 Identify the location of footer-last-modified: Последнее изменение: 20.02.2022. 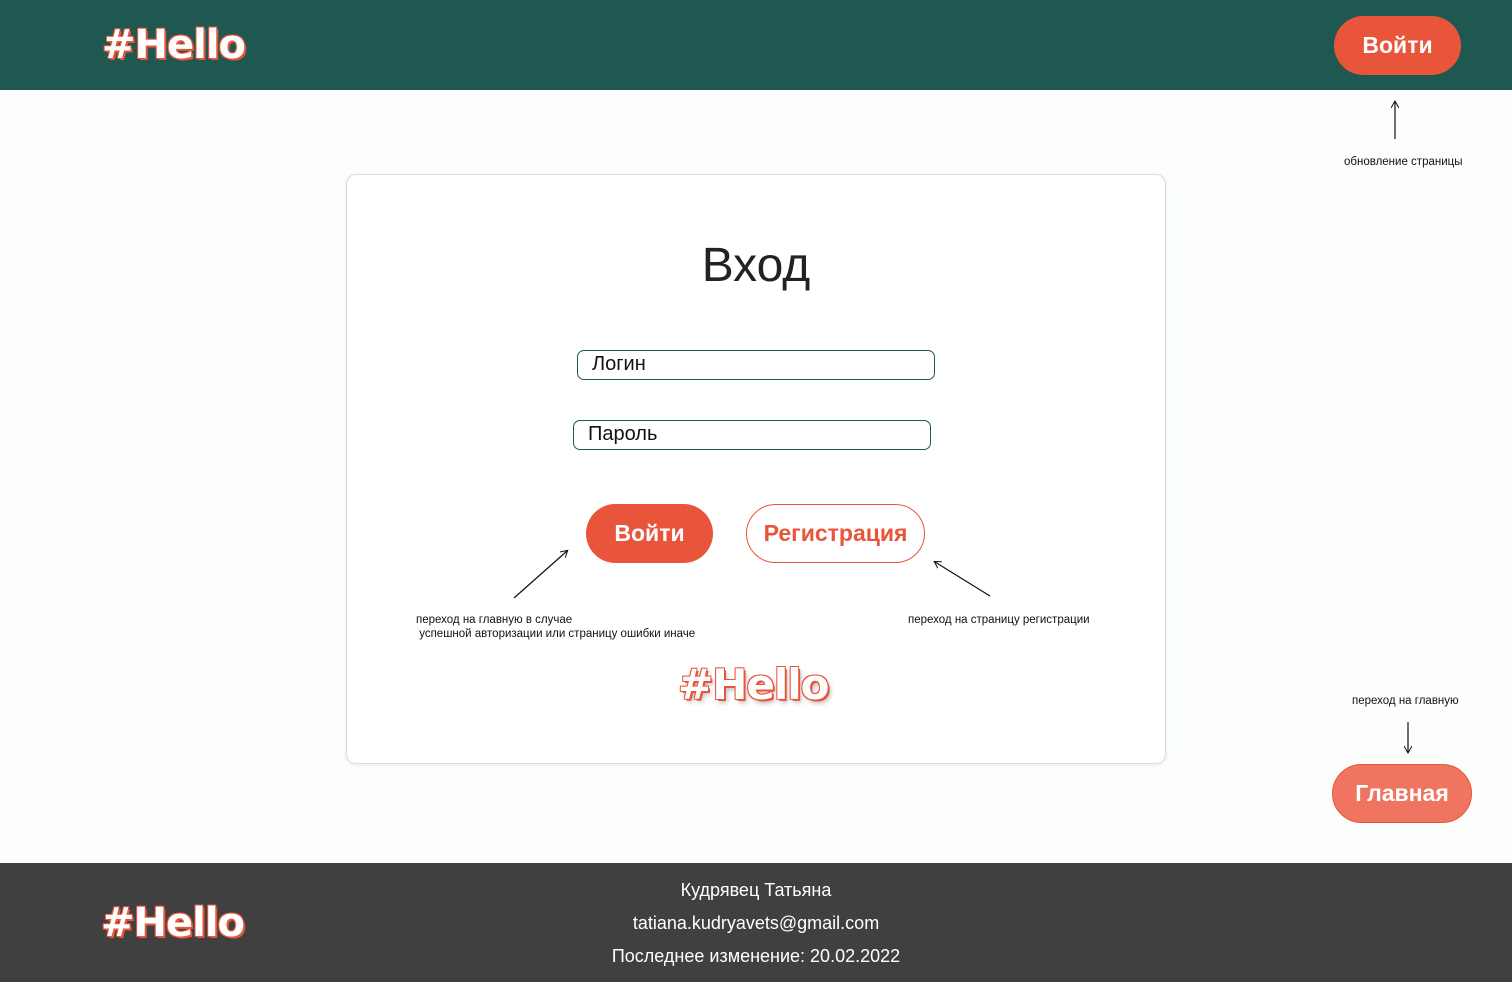
(756, 956).